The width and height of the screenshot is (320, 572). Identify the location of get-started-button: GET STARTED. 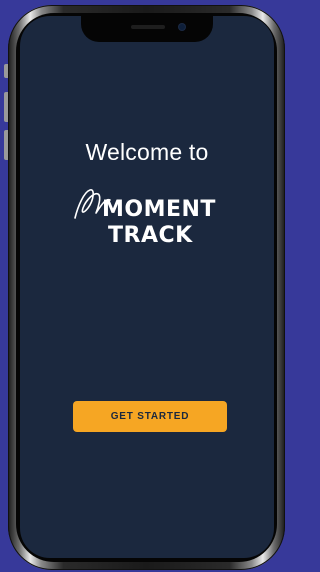
(150, 416).